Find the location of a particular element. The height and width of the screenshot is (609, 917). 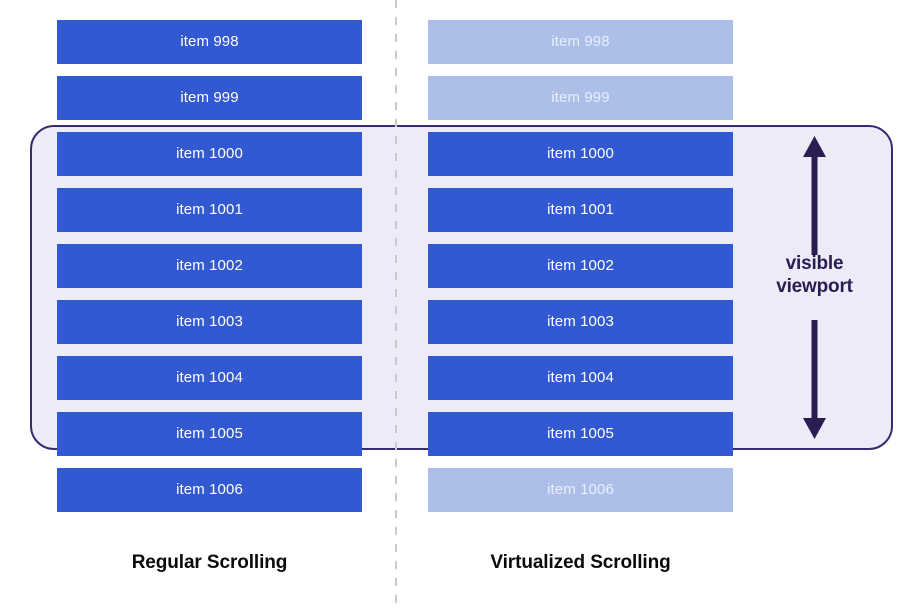

virtualized-list-item: item 1005 is located at coordinates (580, 434).